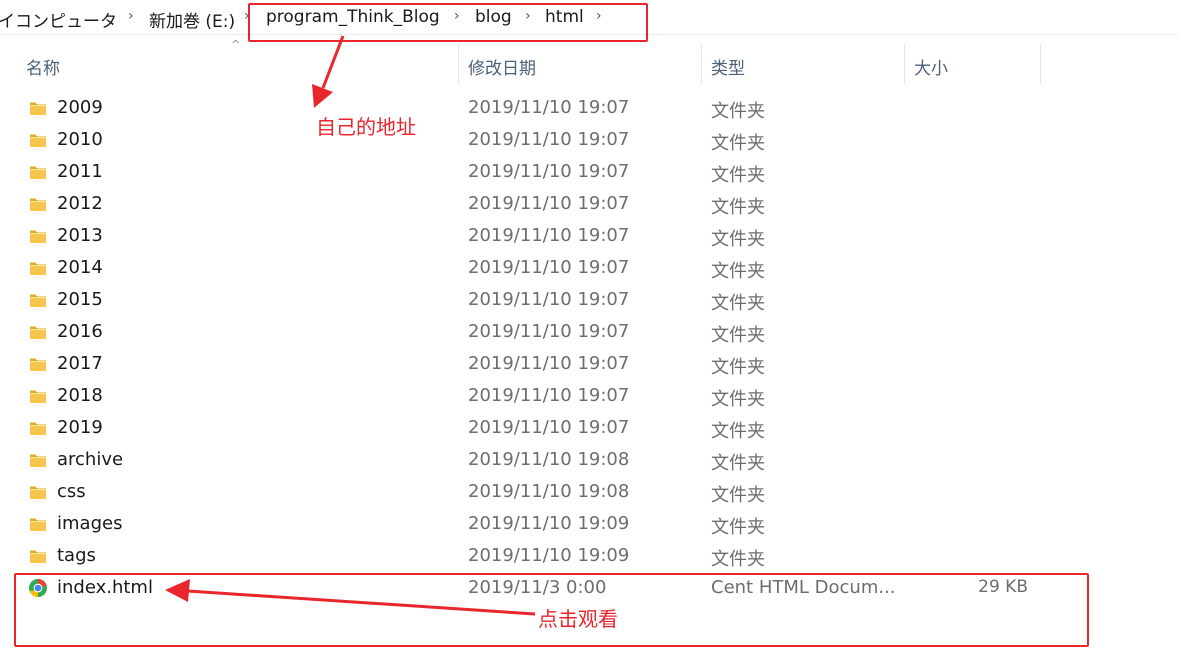 The width and height of the screenshot is (1178, 658). What do you see at coordinates (80, 267) in the screenshot?
I see `item-name: 2014` at bounding box center [80, 267].